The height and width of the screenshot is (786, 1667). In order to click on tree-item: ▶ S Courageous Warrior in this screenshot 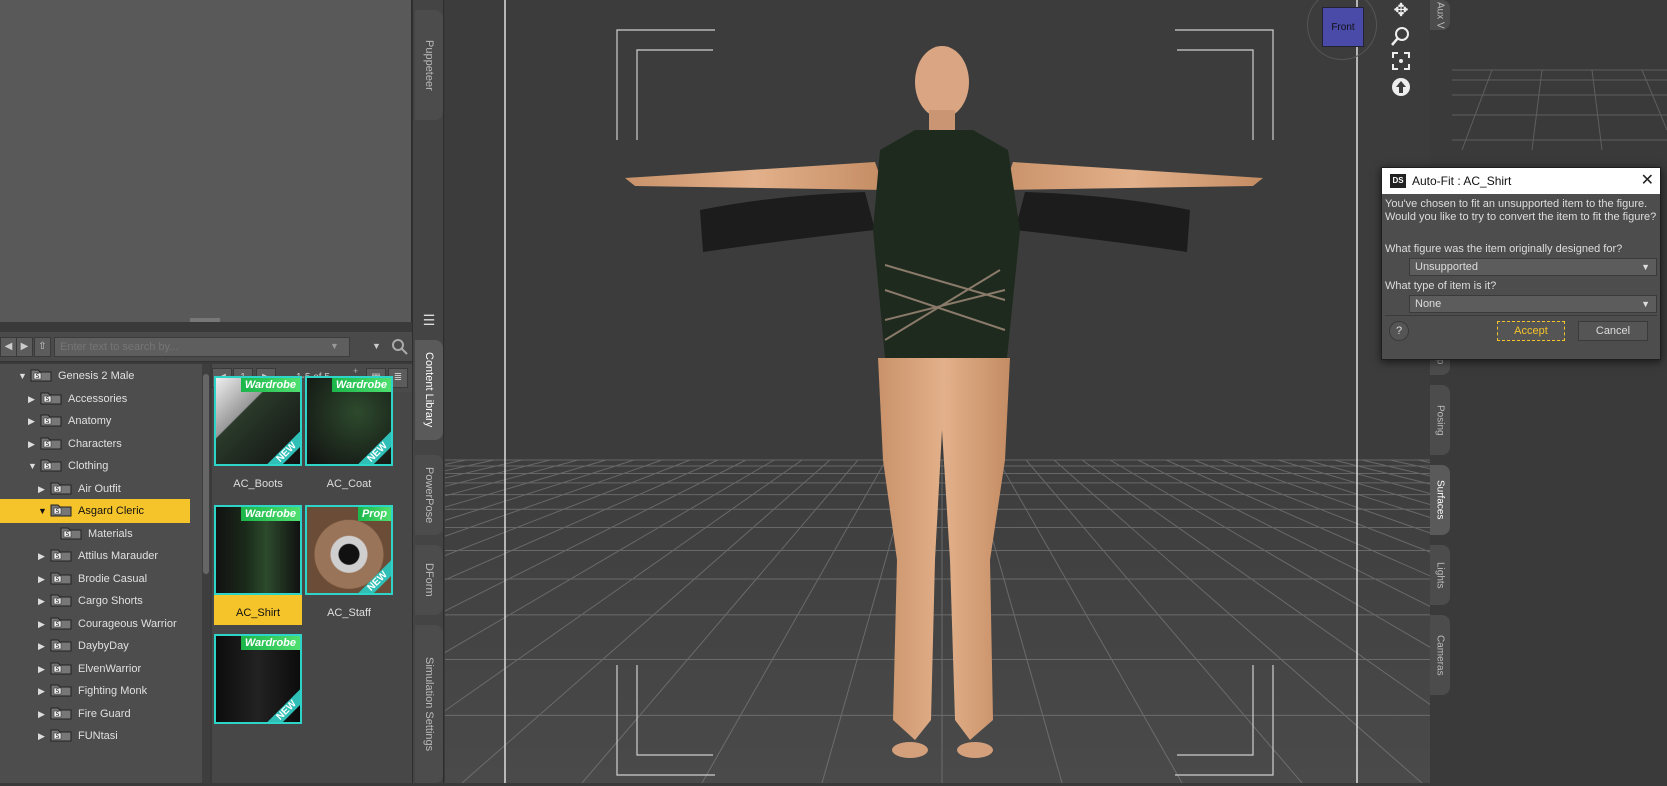, I will do `click(95, 624)`.